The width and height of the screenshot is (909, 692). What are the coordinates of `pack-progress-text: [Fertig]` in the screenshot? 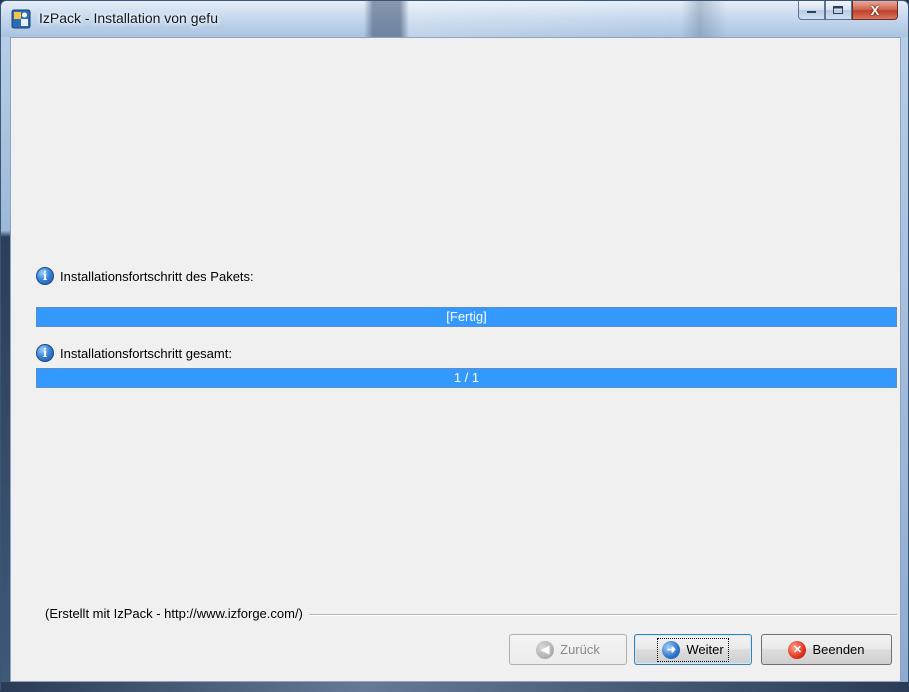 It's located at (466, 316).